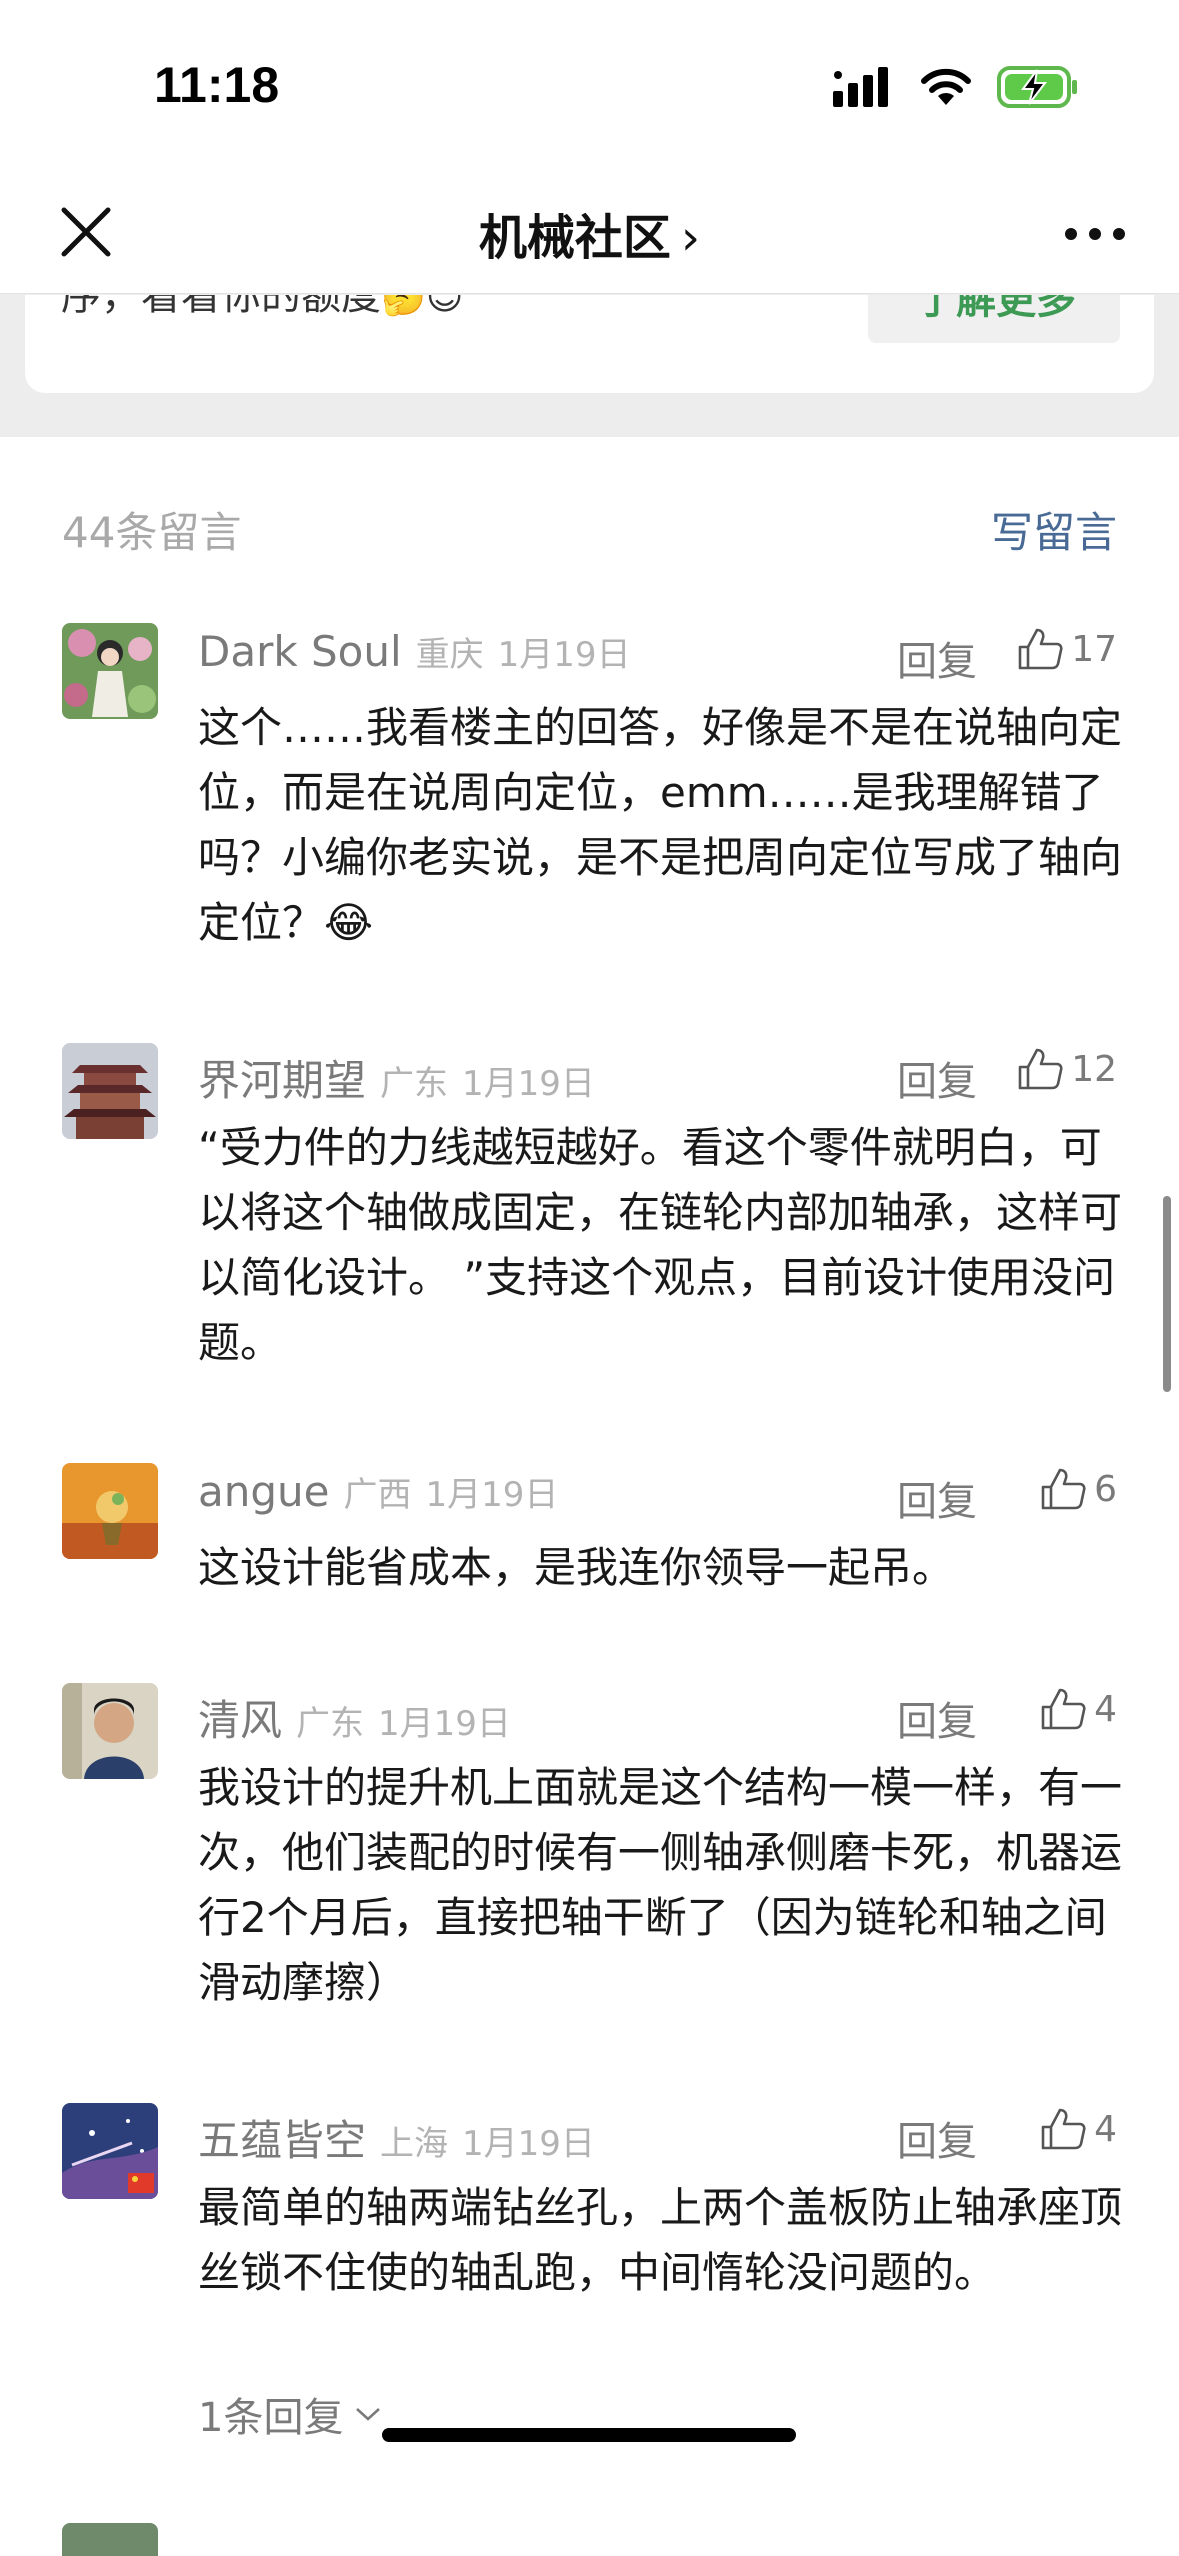  Describe the element at coordinates (271, 2418) in the screenshot. I see `reply-count-label: 1条回复` at that location.